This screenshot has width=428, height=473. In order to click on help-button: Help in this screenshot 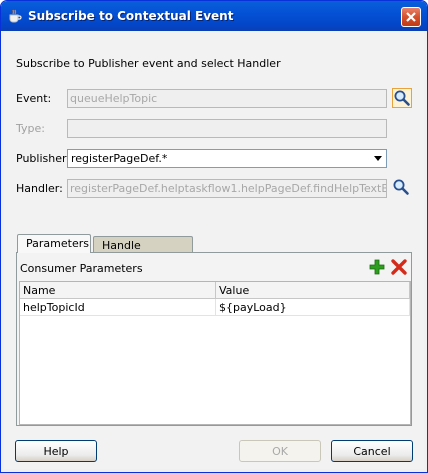, I will do `click(56, 451)`.